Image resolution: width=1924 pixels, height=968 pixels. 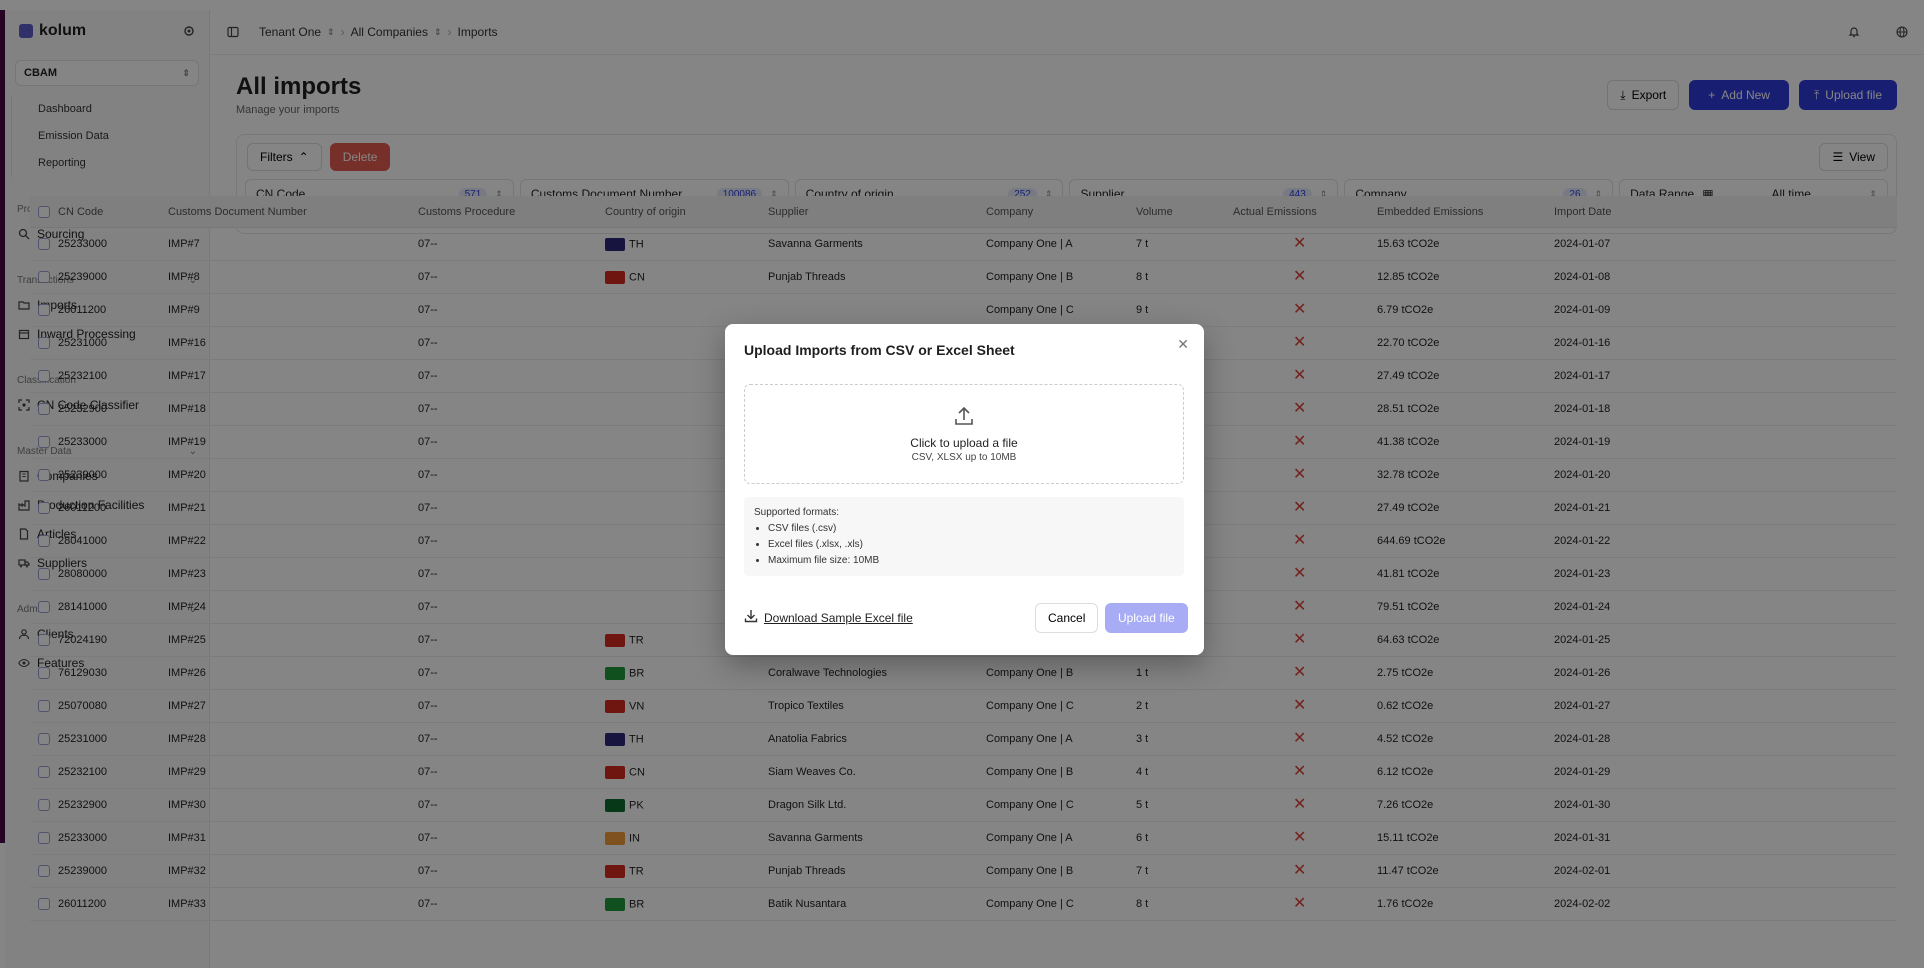 What do you see at coordinates (964, 457) in the screenshot?
I see `dropzone-subtitle: CSV, XLSX up to 10MB` at bounding box center [964, 457].